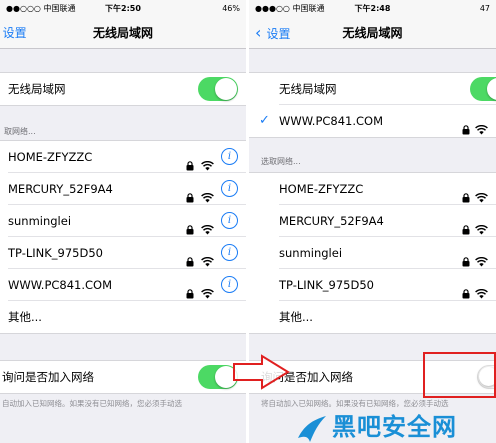  I want to click on wifi-toggle-group: 无线局域网 ✓ WWW.PC841.COM, so click(372, 105).